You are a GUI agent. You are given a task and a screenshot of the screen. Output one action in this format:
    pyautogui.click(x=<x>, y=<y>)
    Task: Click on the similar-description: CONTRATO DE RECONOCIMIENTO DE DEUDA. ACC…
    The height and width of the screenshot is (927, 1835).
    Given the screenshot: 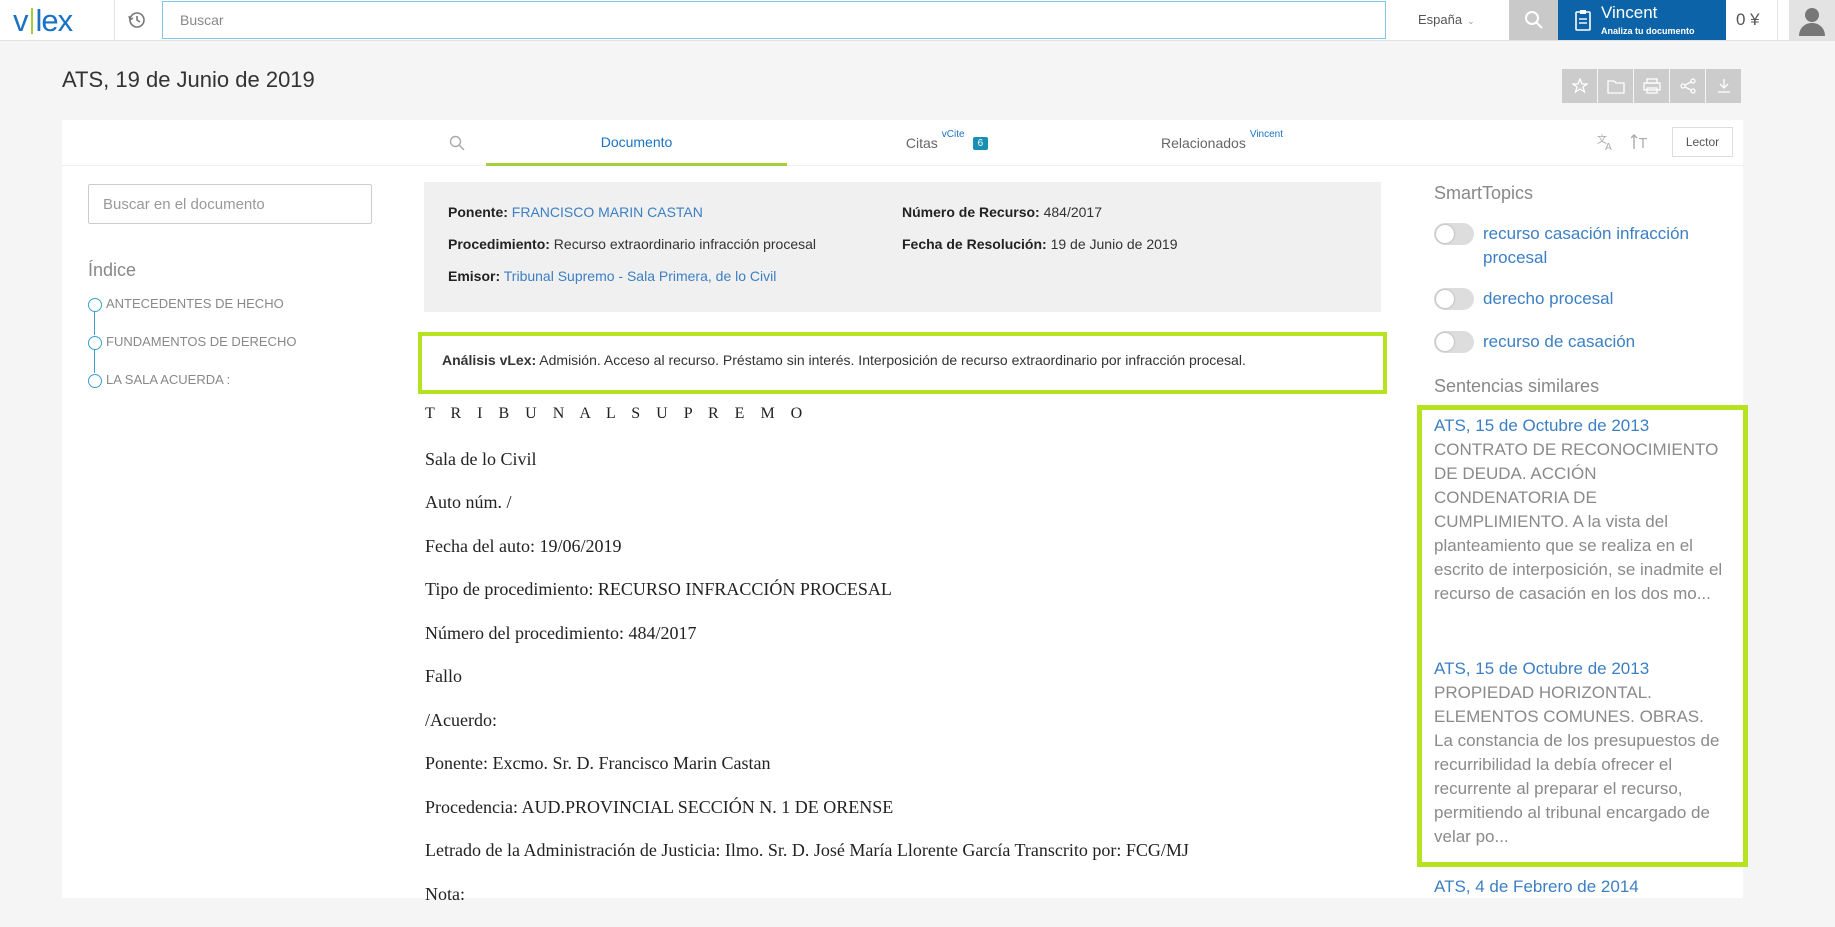 What is the action you would take?
    pyautogui.click(x=1579, y=522)
    